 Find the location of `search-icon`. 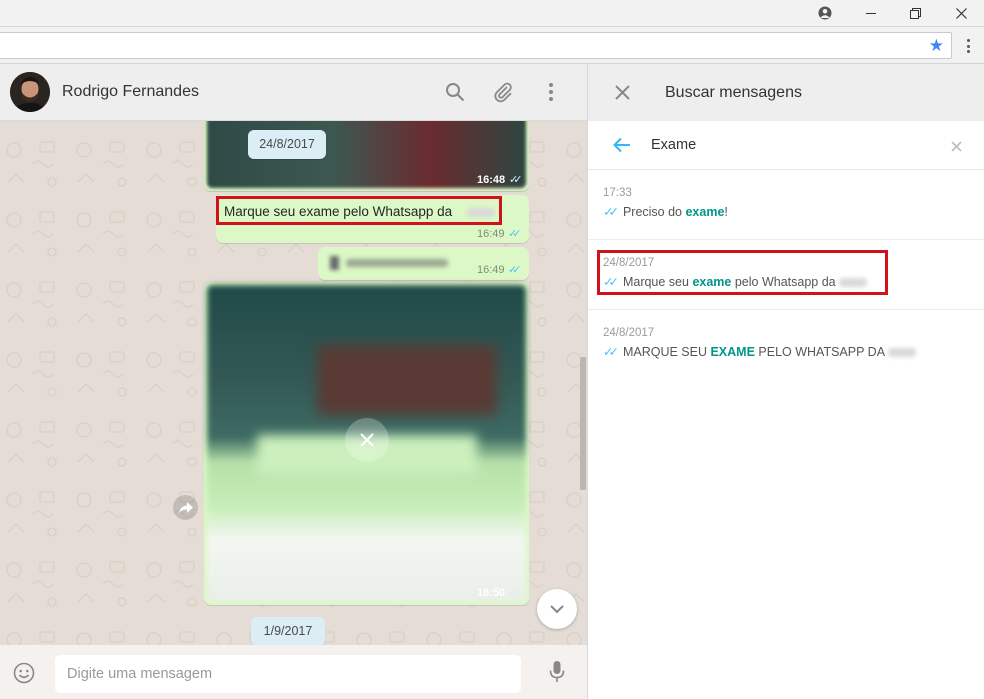

search-icon is located at coordinates (455, 92).